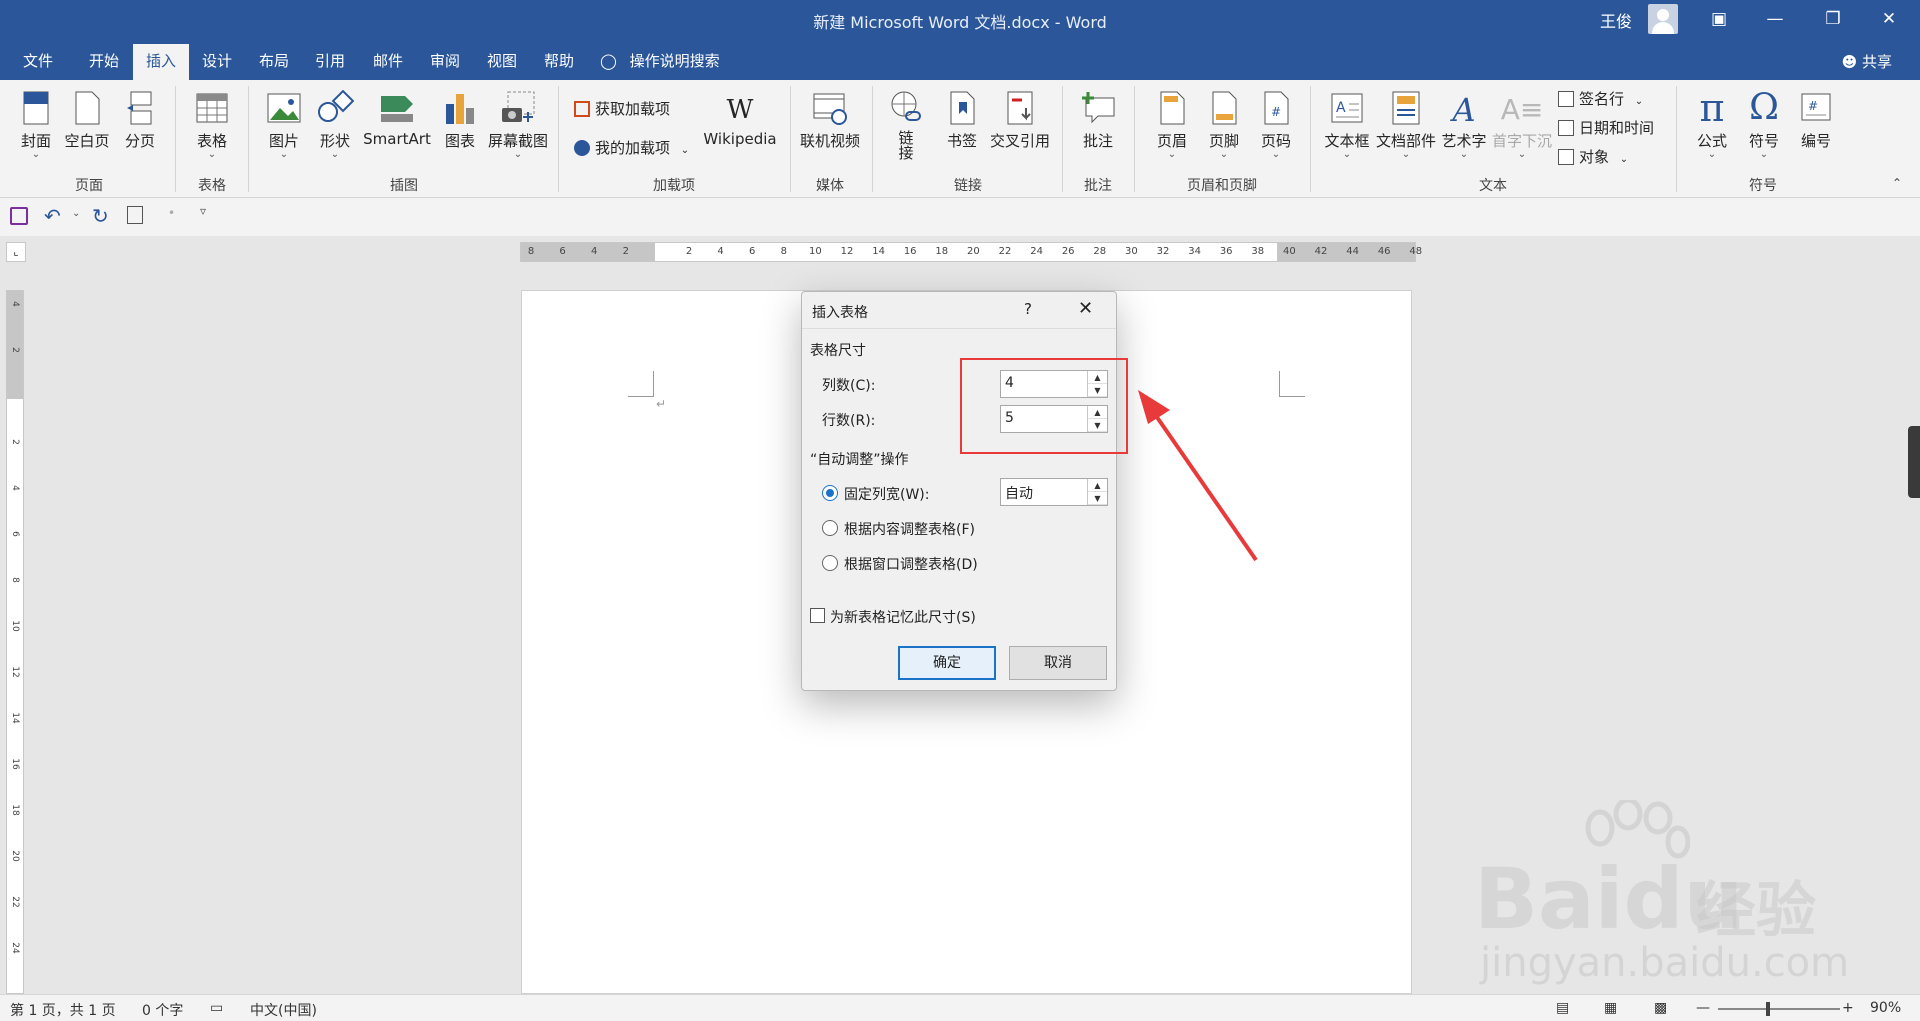  What do you see at coordinates (817, 615) in the screenshot?
I see `remember-size-checkbox` at bounding box center [817, 615].